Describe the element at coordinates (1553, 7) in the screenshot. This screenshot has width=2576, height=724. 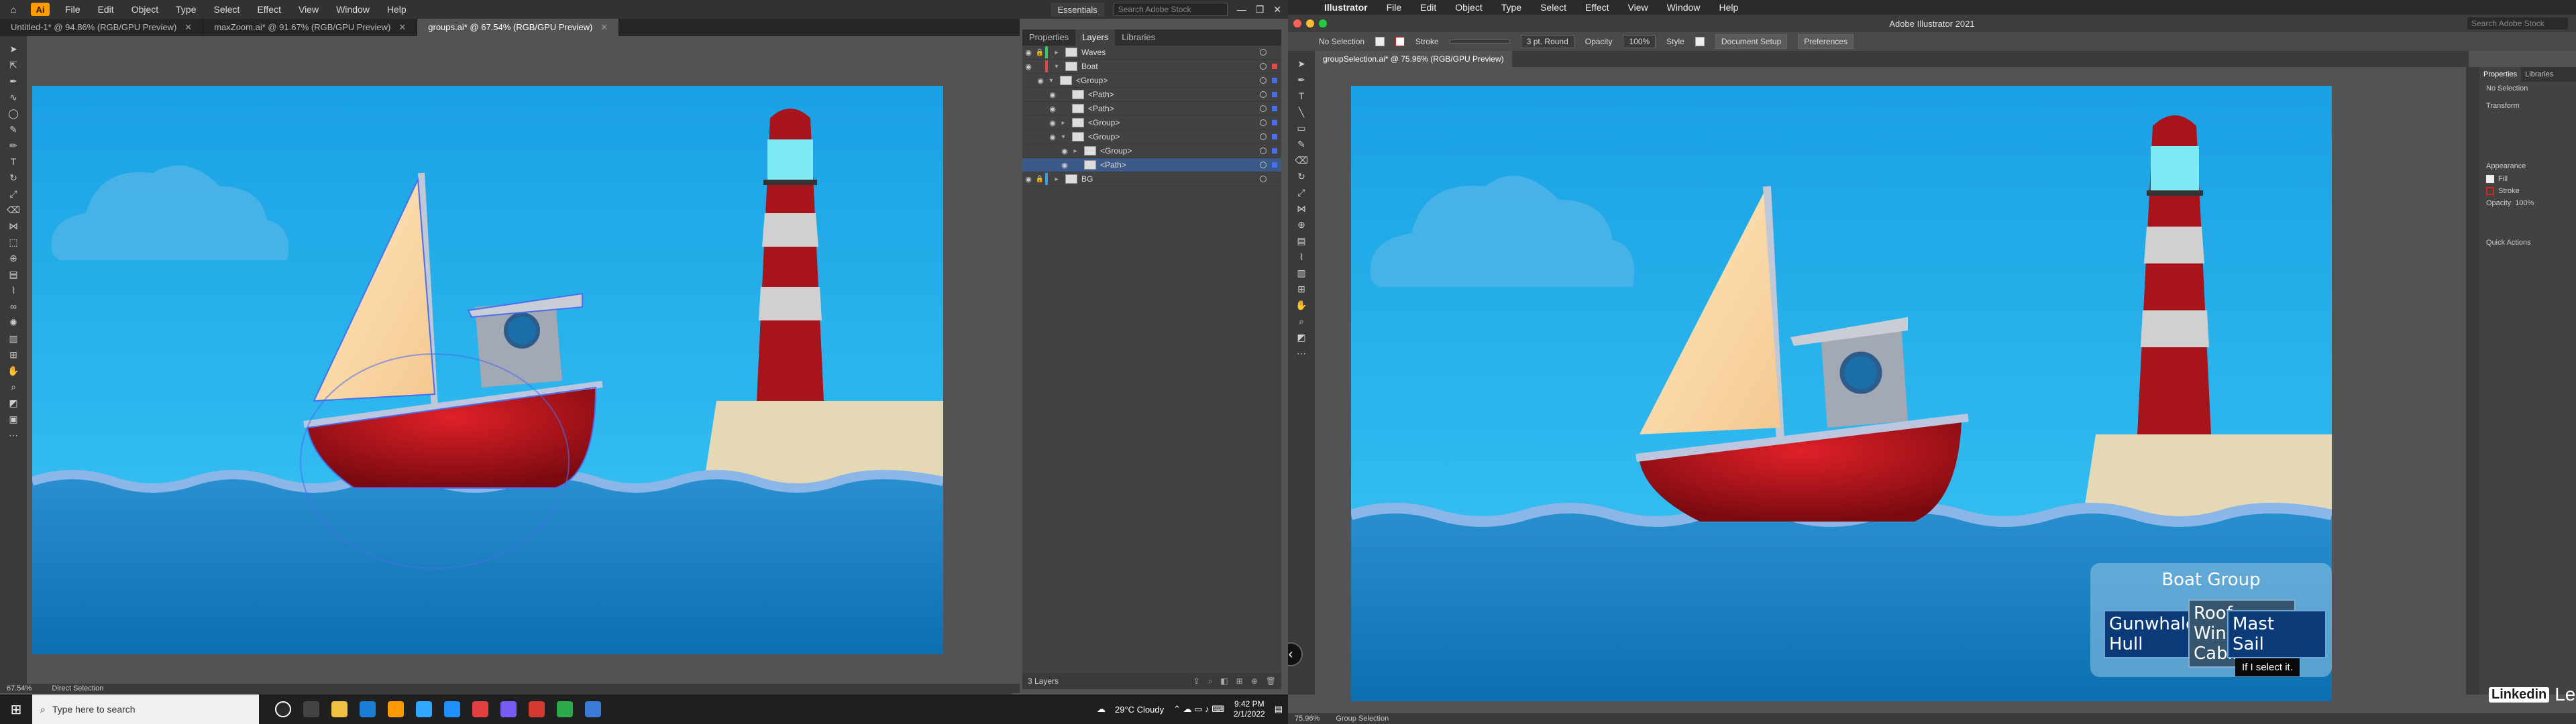
I see `menu-select: Select` at that location.